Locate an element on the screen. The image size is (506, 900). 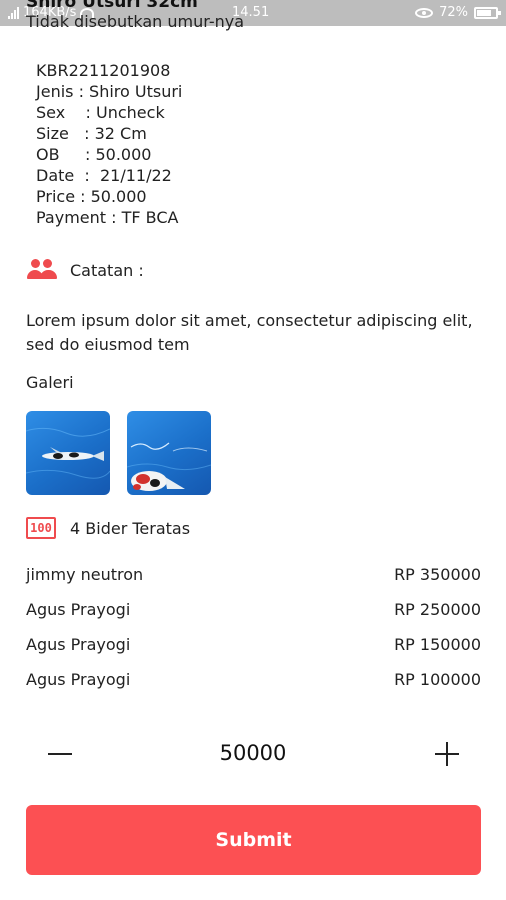
bidders-header: 100 4 Bider Teratas is located at coordinates (108, 528).